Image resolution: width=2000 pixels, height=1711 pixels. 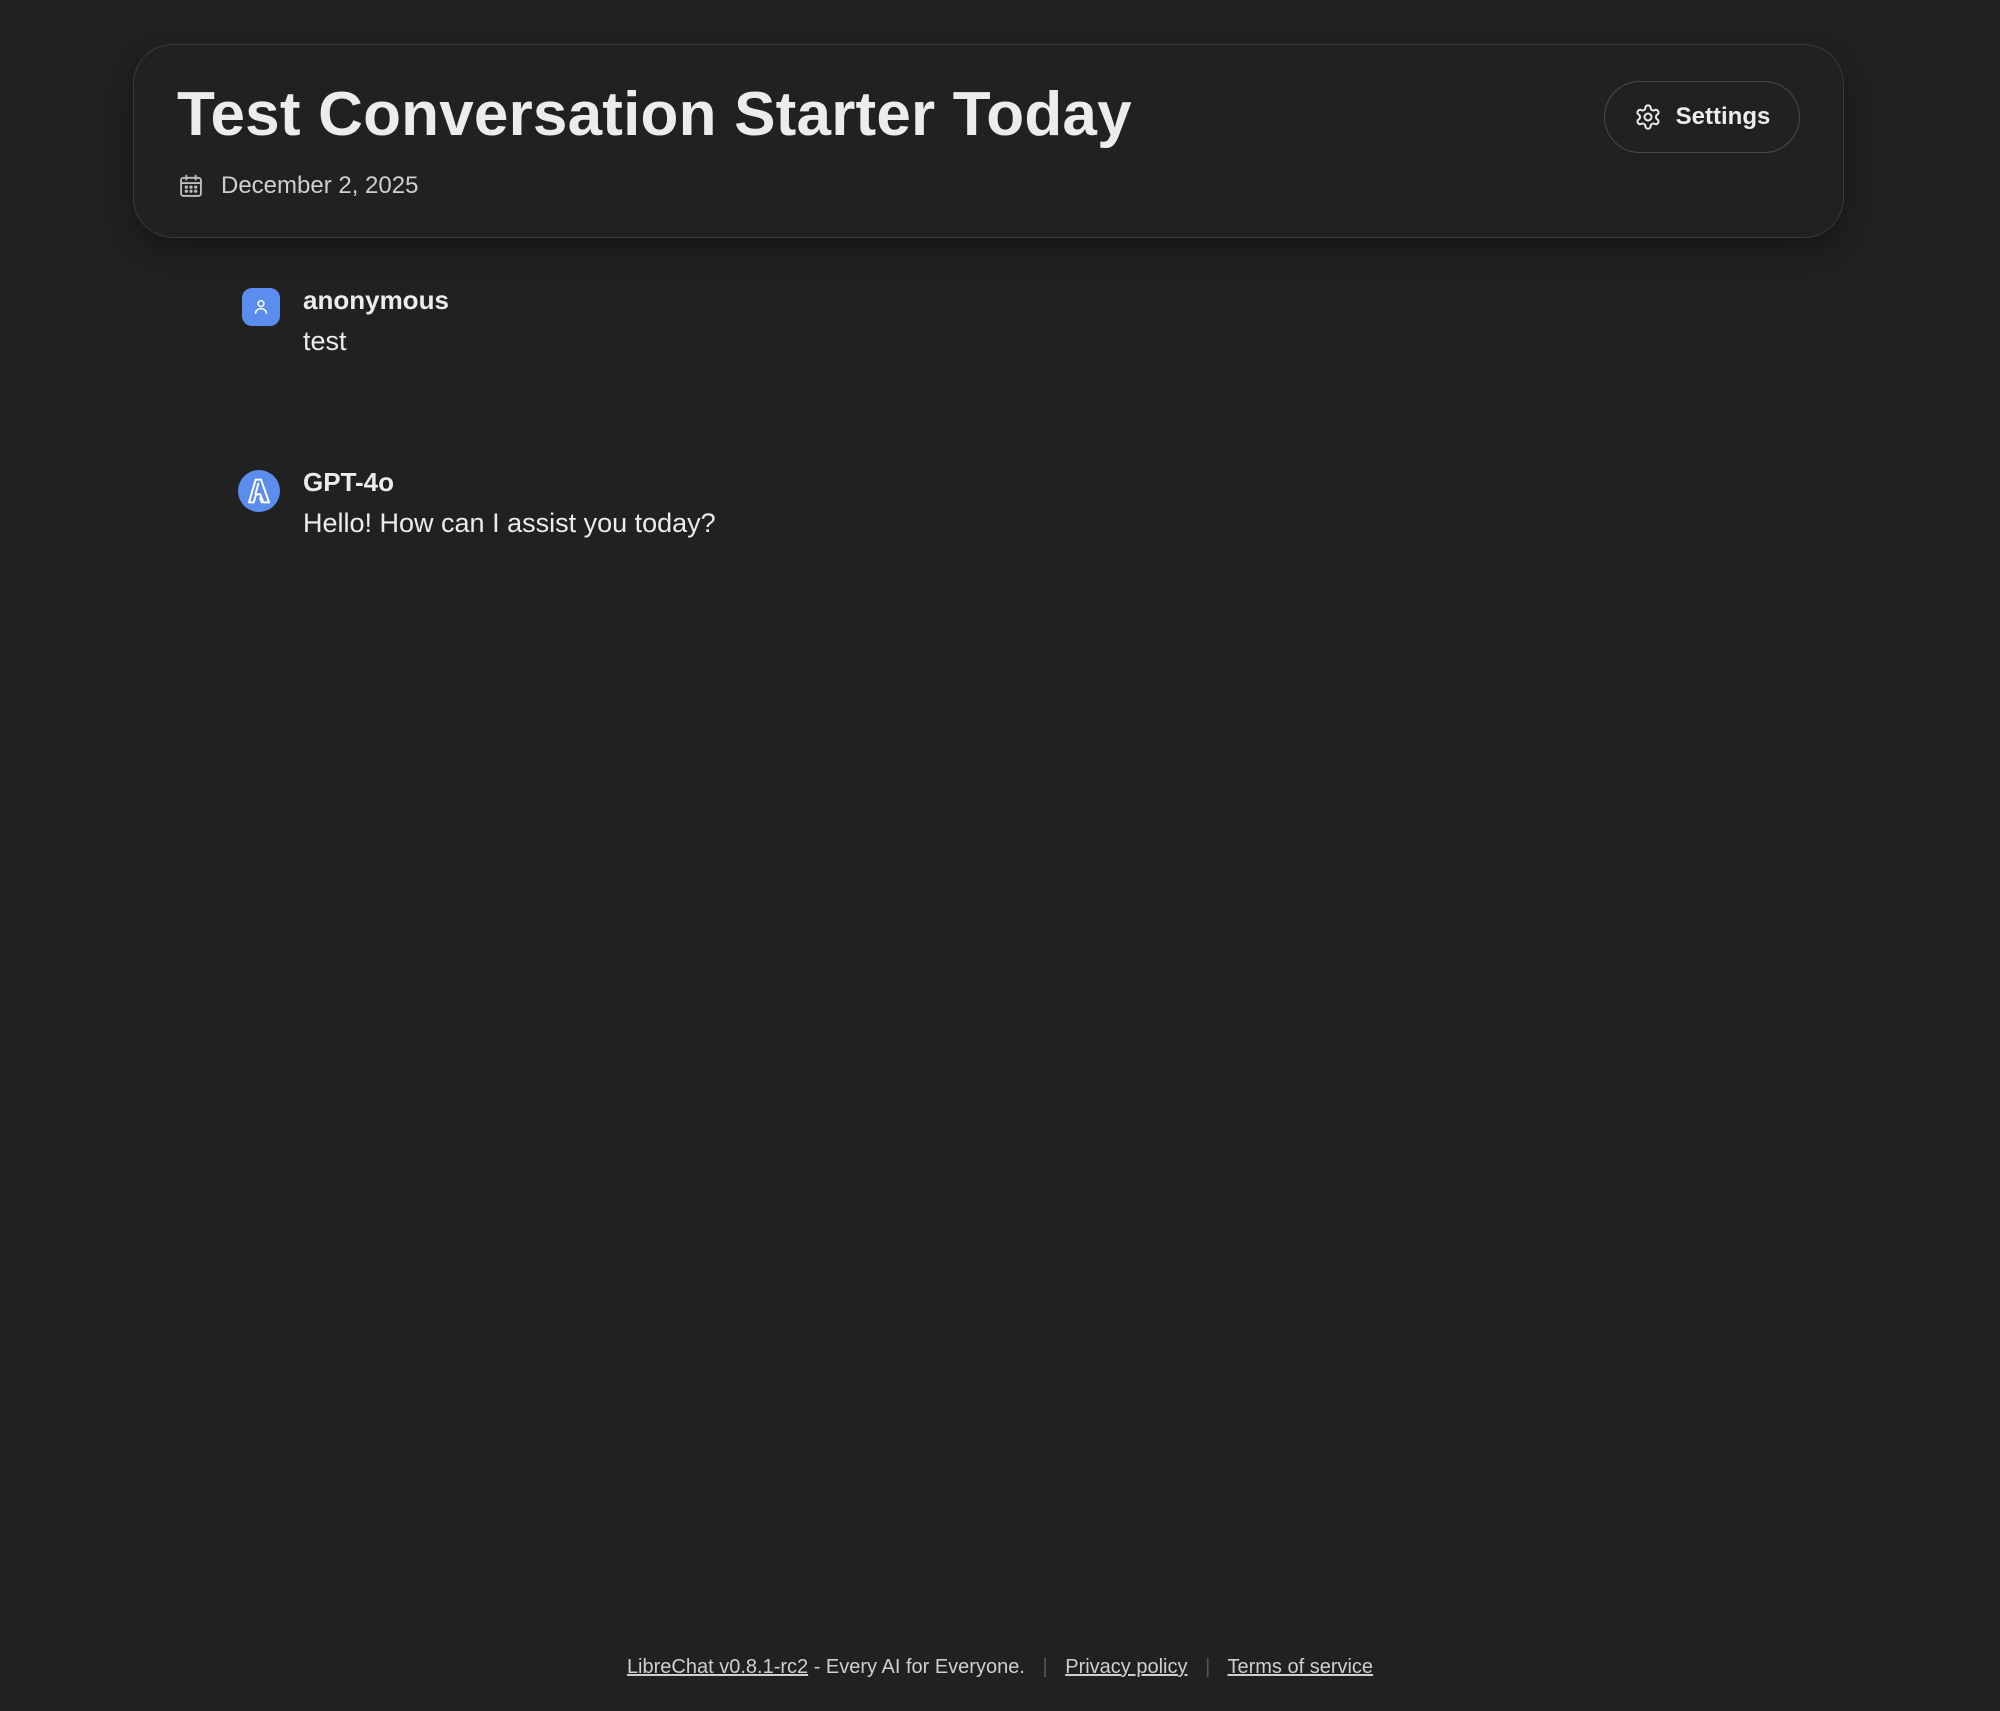 I want to click on date-row: December 2, 2025, so click(x=297, y=186).